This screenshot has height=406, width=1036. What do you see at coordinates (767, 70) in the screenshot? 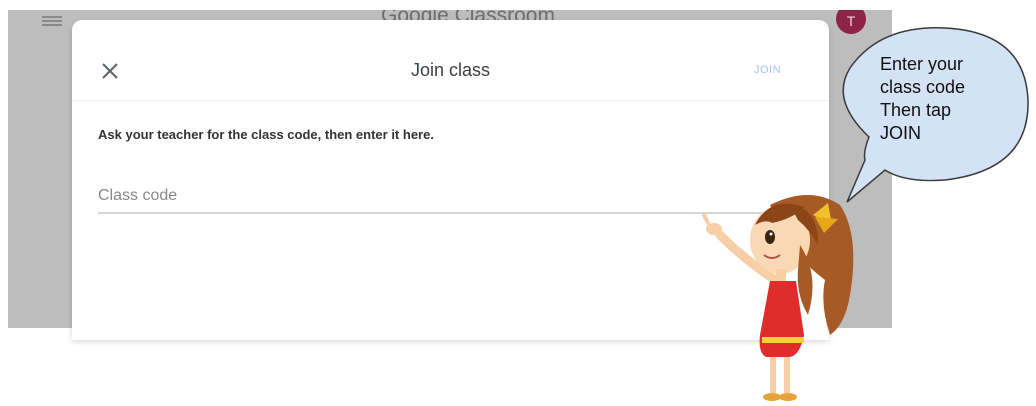
I see `join-button: JOIN` at bounding box center [767, 70].